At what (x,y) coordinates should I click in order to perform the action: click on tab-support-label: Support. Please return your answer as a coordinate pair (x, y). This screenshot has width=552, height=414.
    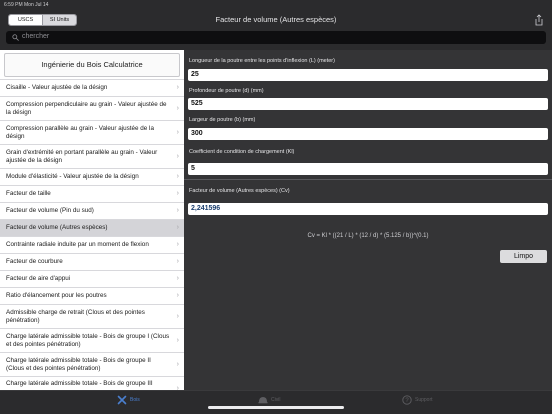
    Looking at the image, I should click on (424, 400).